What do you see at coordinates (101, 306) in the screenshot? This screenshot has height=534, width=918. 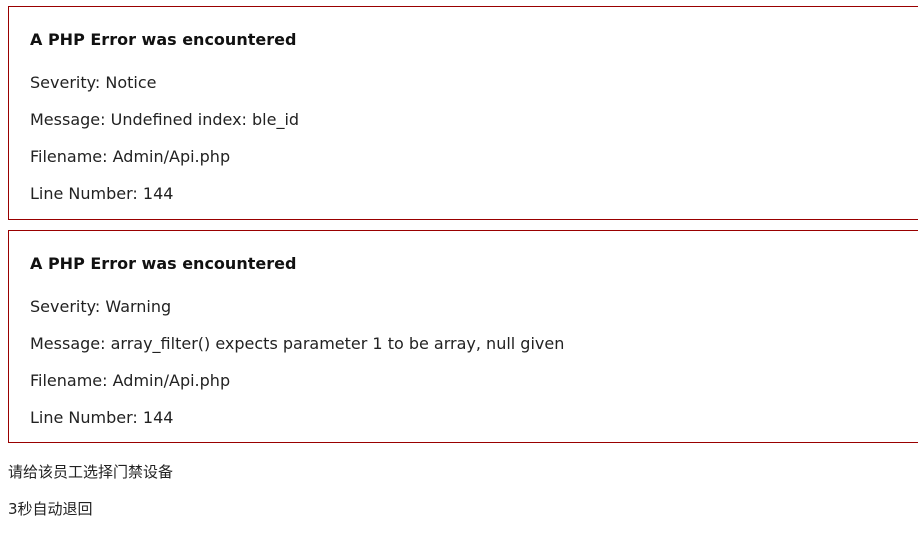 I see `error-severity: Severity: Warning` at bounding box center [101, 306].